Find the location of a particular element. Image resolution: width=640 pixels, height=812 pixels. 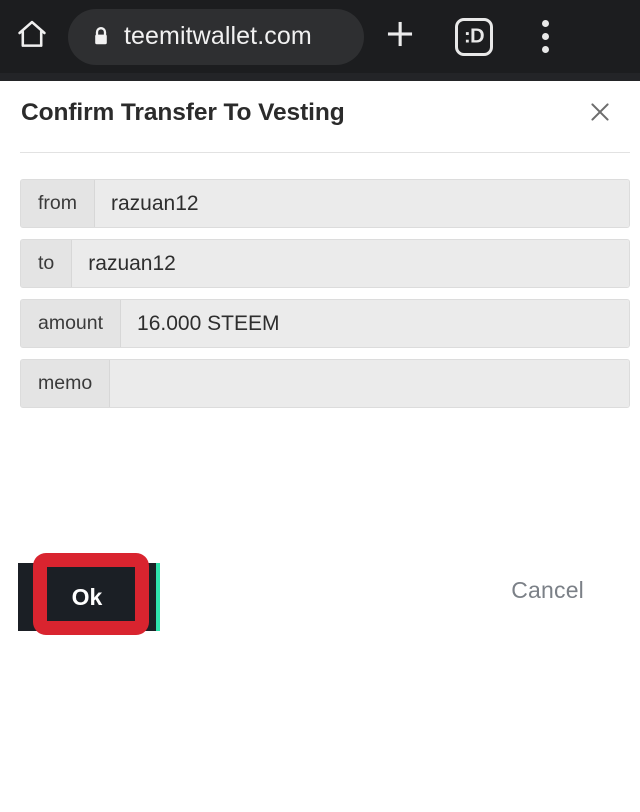

field-label-to: to is located at coordinates (47, 263).